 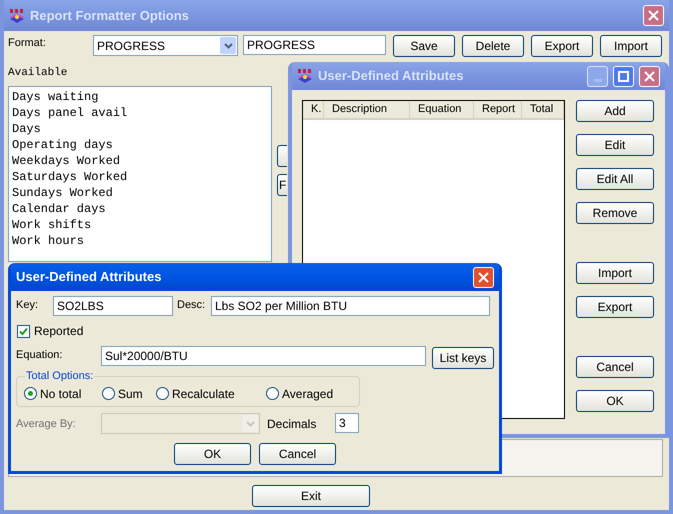 I want to click on column-header: Report, so click(x=498, y=109).